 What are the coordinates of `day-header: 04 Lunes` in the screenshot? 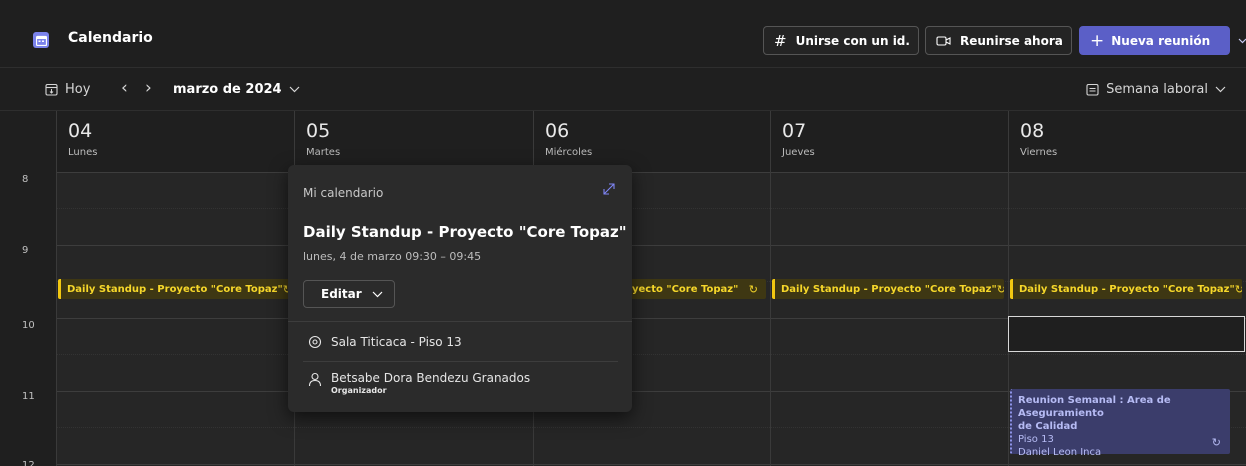 It's located at (175, 141).